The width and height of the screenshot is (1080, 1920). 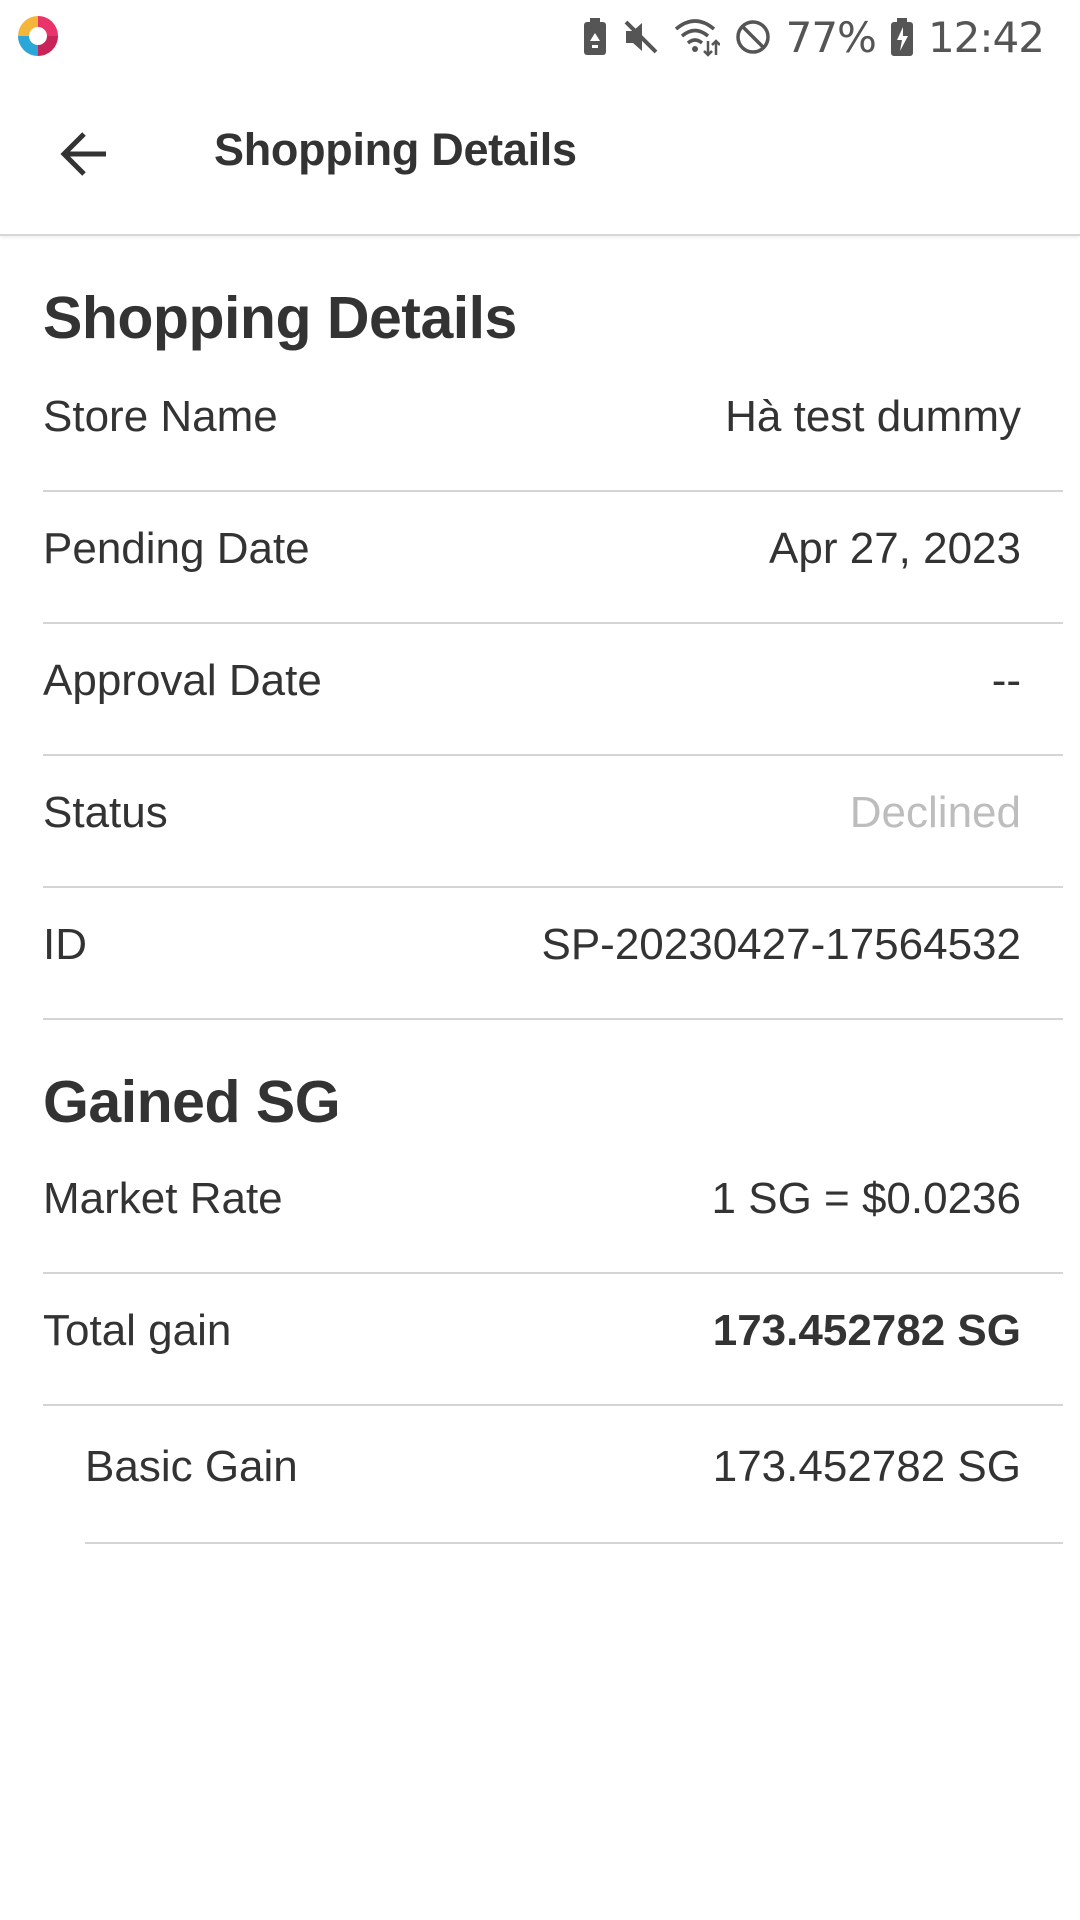 I want to click on row-label: Market Rate, so click(x=163, y=1198).